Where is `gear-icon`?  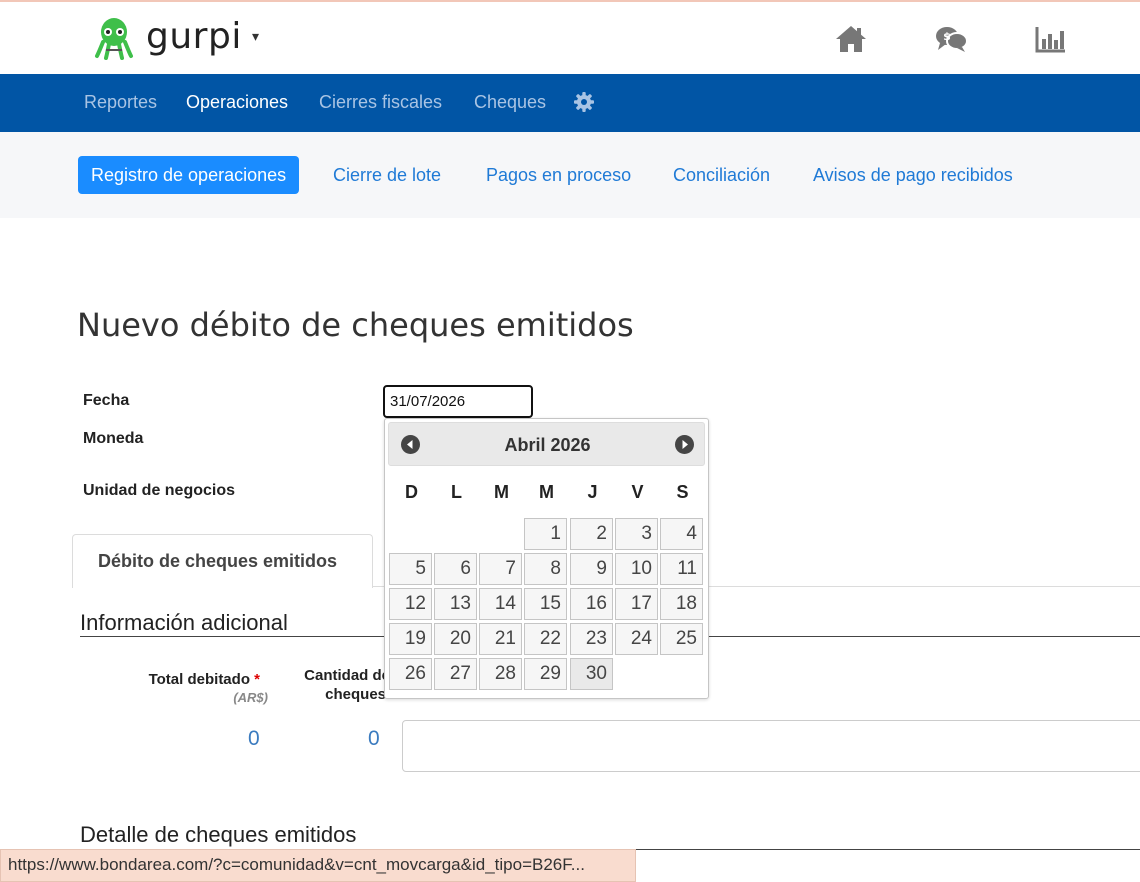 gear-icon is located at coordinates (584, 102).